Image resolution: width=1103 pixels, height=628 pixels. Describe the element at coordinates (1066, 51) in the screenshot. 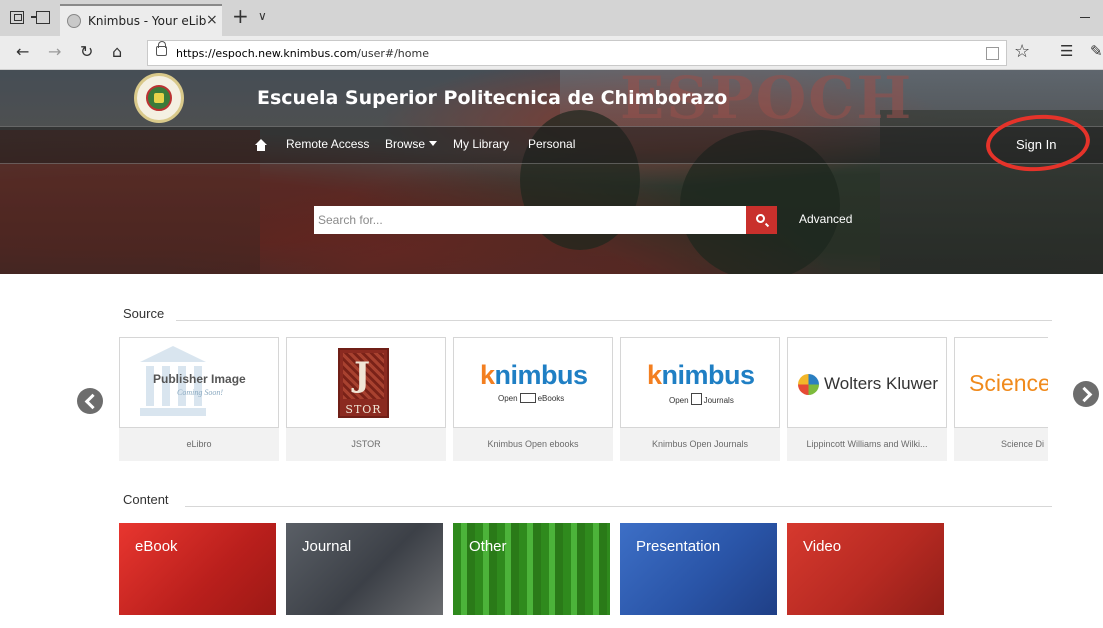

I see `favorites-hub-icon: ☰` at that location.